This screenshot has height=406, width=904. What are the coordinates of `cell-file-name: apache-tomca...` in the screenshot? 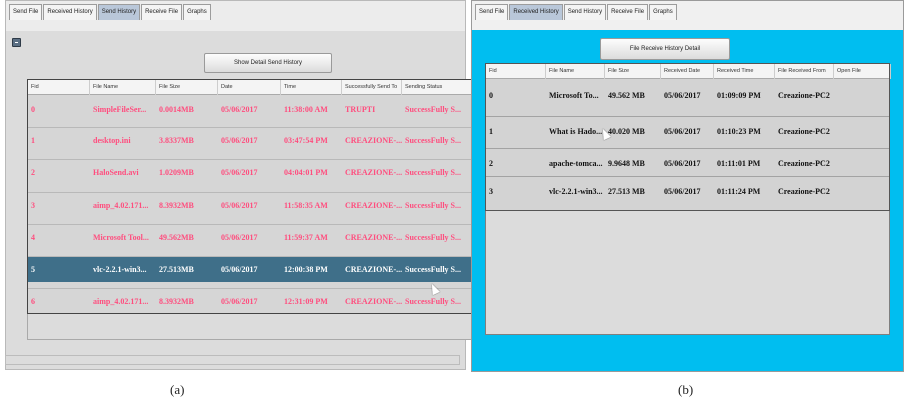 It's located at (576, 163).